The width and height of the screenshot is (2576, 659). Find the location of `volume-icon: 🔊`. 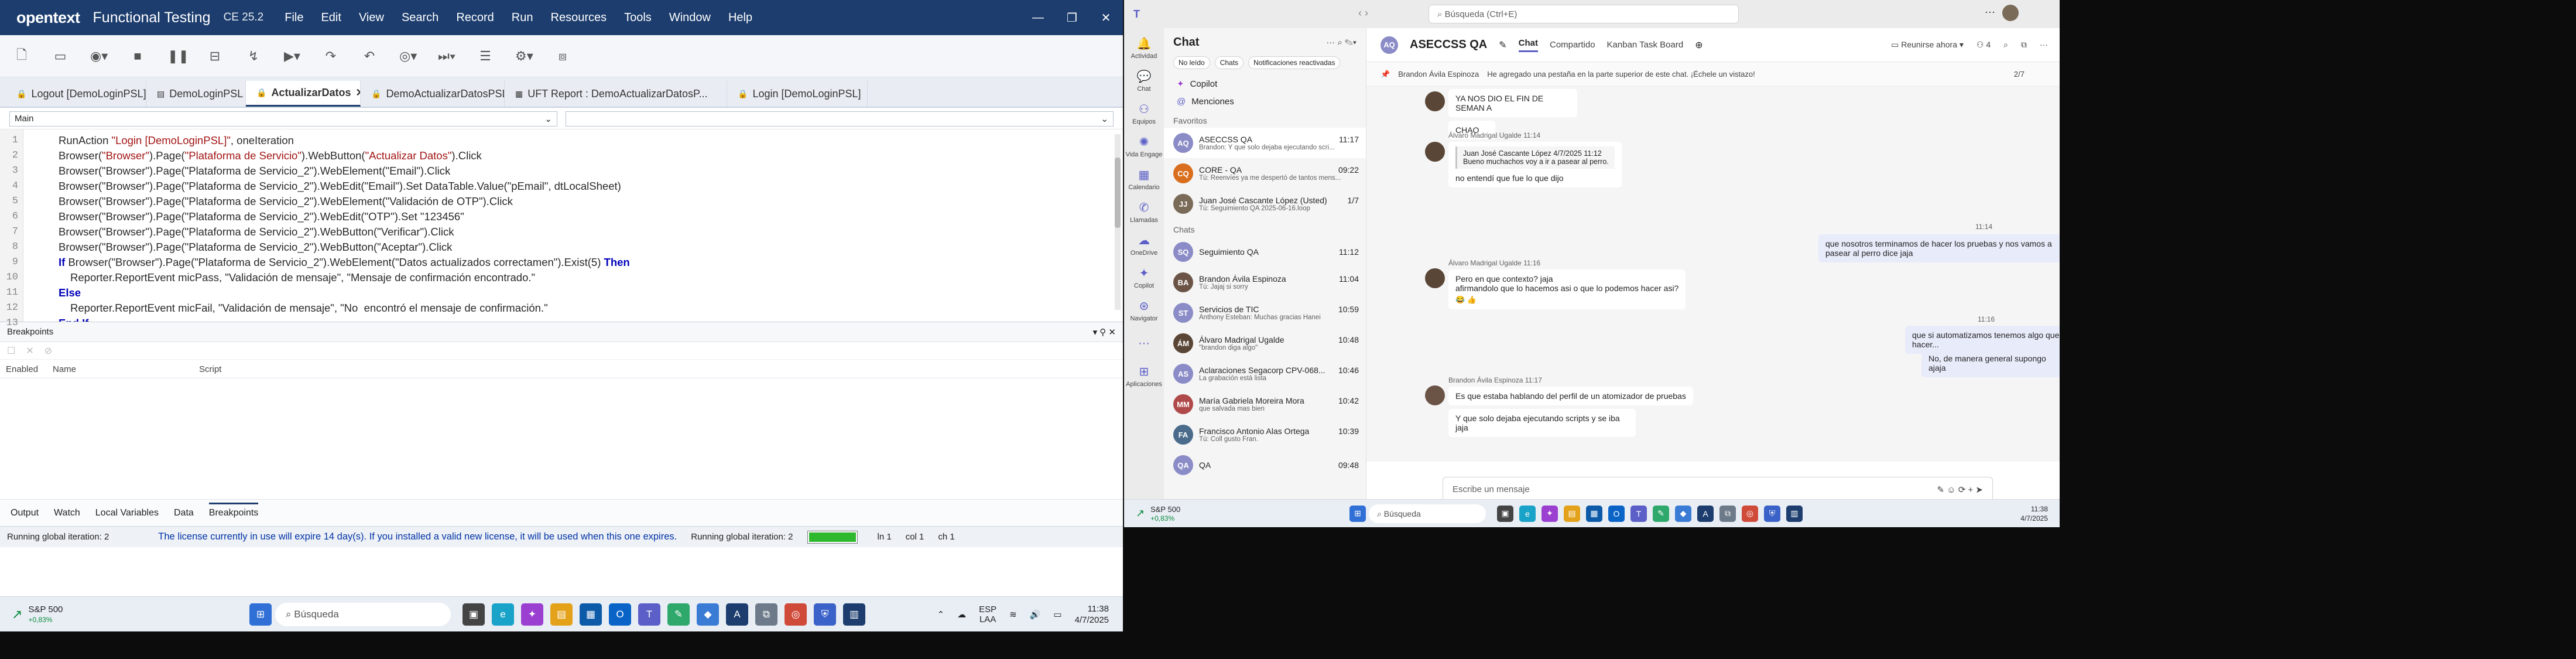

volume-icon: 🔊 is located at coordinates (1035, 614).